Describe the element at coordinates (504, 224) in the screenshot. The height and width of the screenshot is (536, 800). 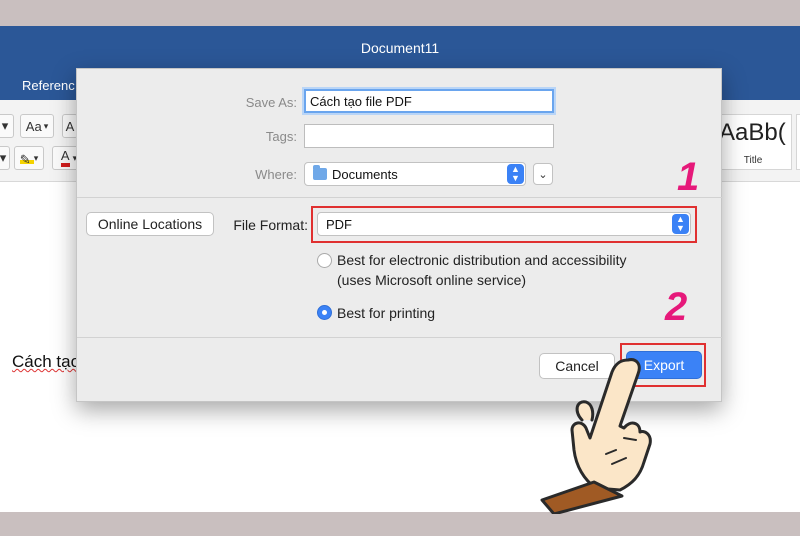
I see `file-format-highlight` at that location.